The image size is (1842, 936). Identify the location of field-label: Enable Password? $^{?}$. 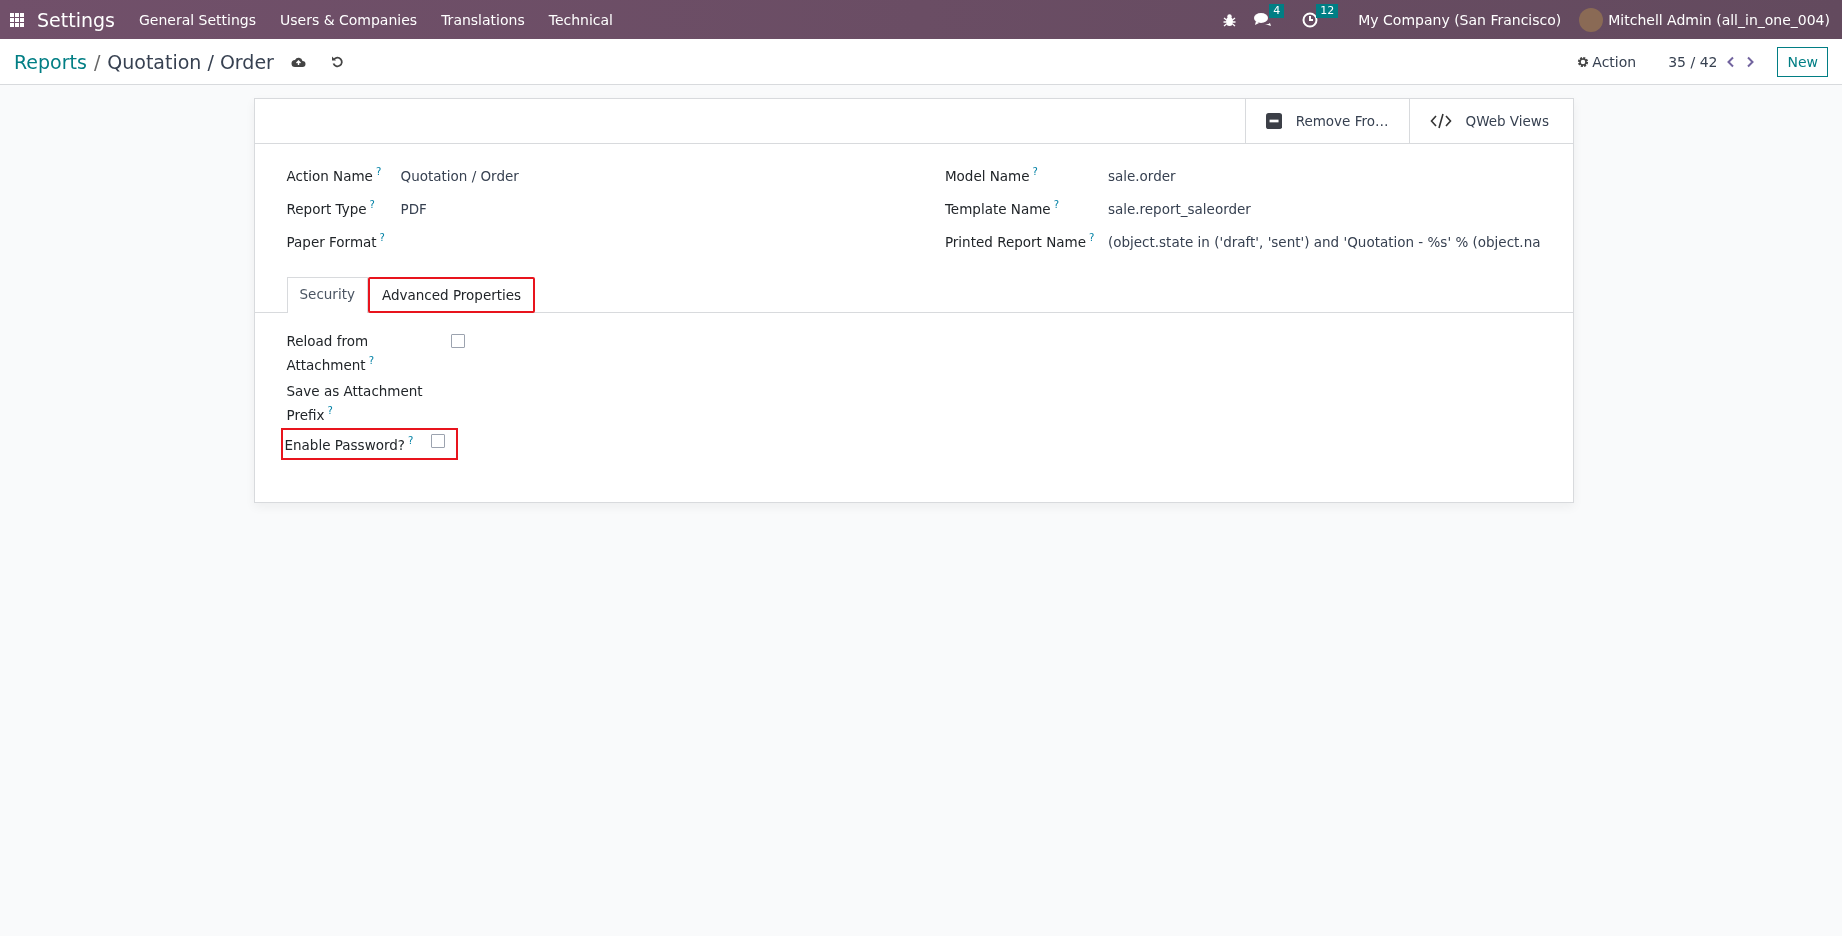
(349, 444).